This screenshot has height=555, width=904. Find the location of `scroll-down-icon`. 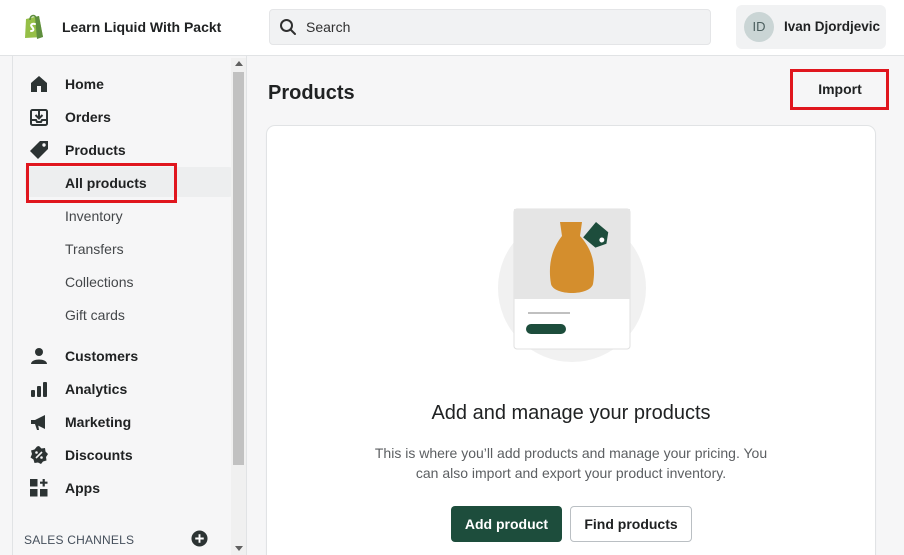

scroll-down-icon is located at coordinates (239, 548).